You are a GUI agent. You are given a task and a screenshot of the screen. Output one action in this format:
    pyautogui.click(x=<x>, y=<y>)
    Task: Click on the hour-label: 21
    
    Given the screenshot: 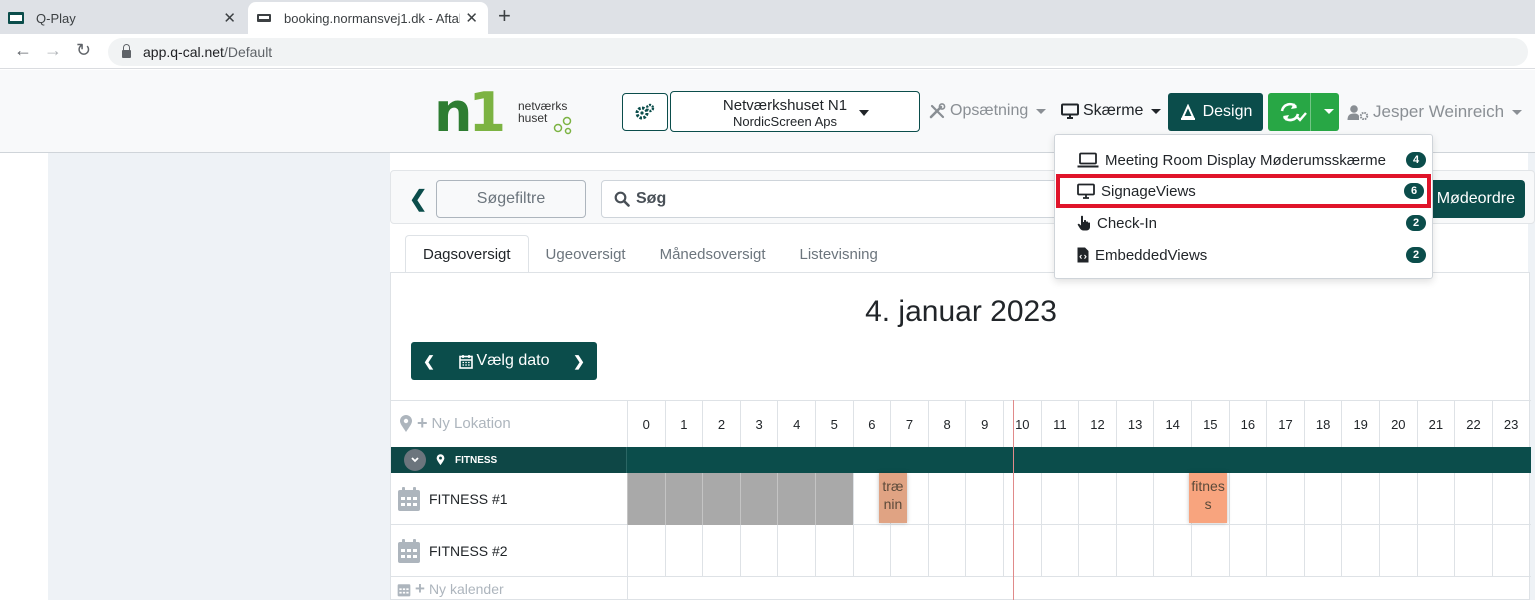 What is the action you would take?
    pyautogui.click(x=1435, y=424)
    